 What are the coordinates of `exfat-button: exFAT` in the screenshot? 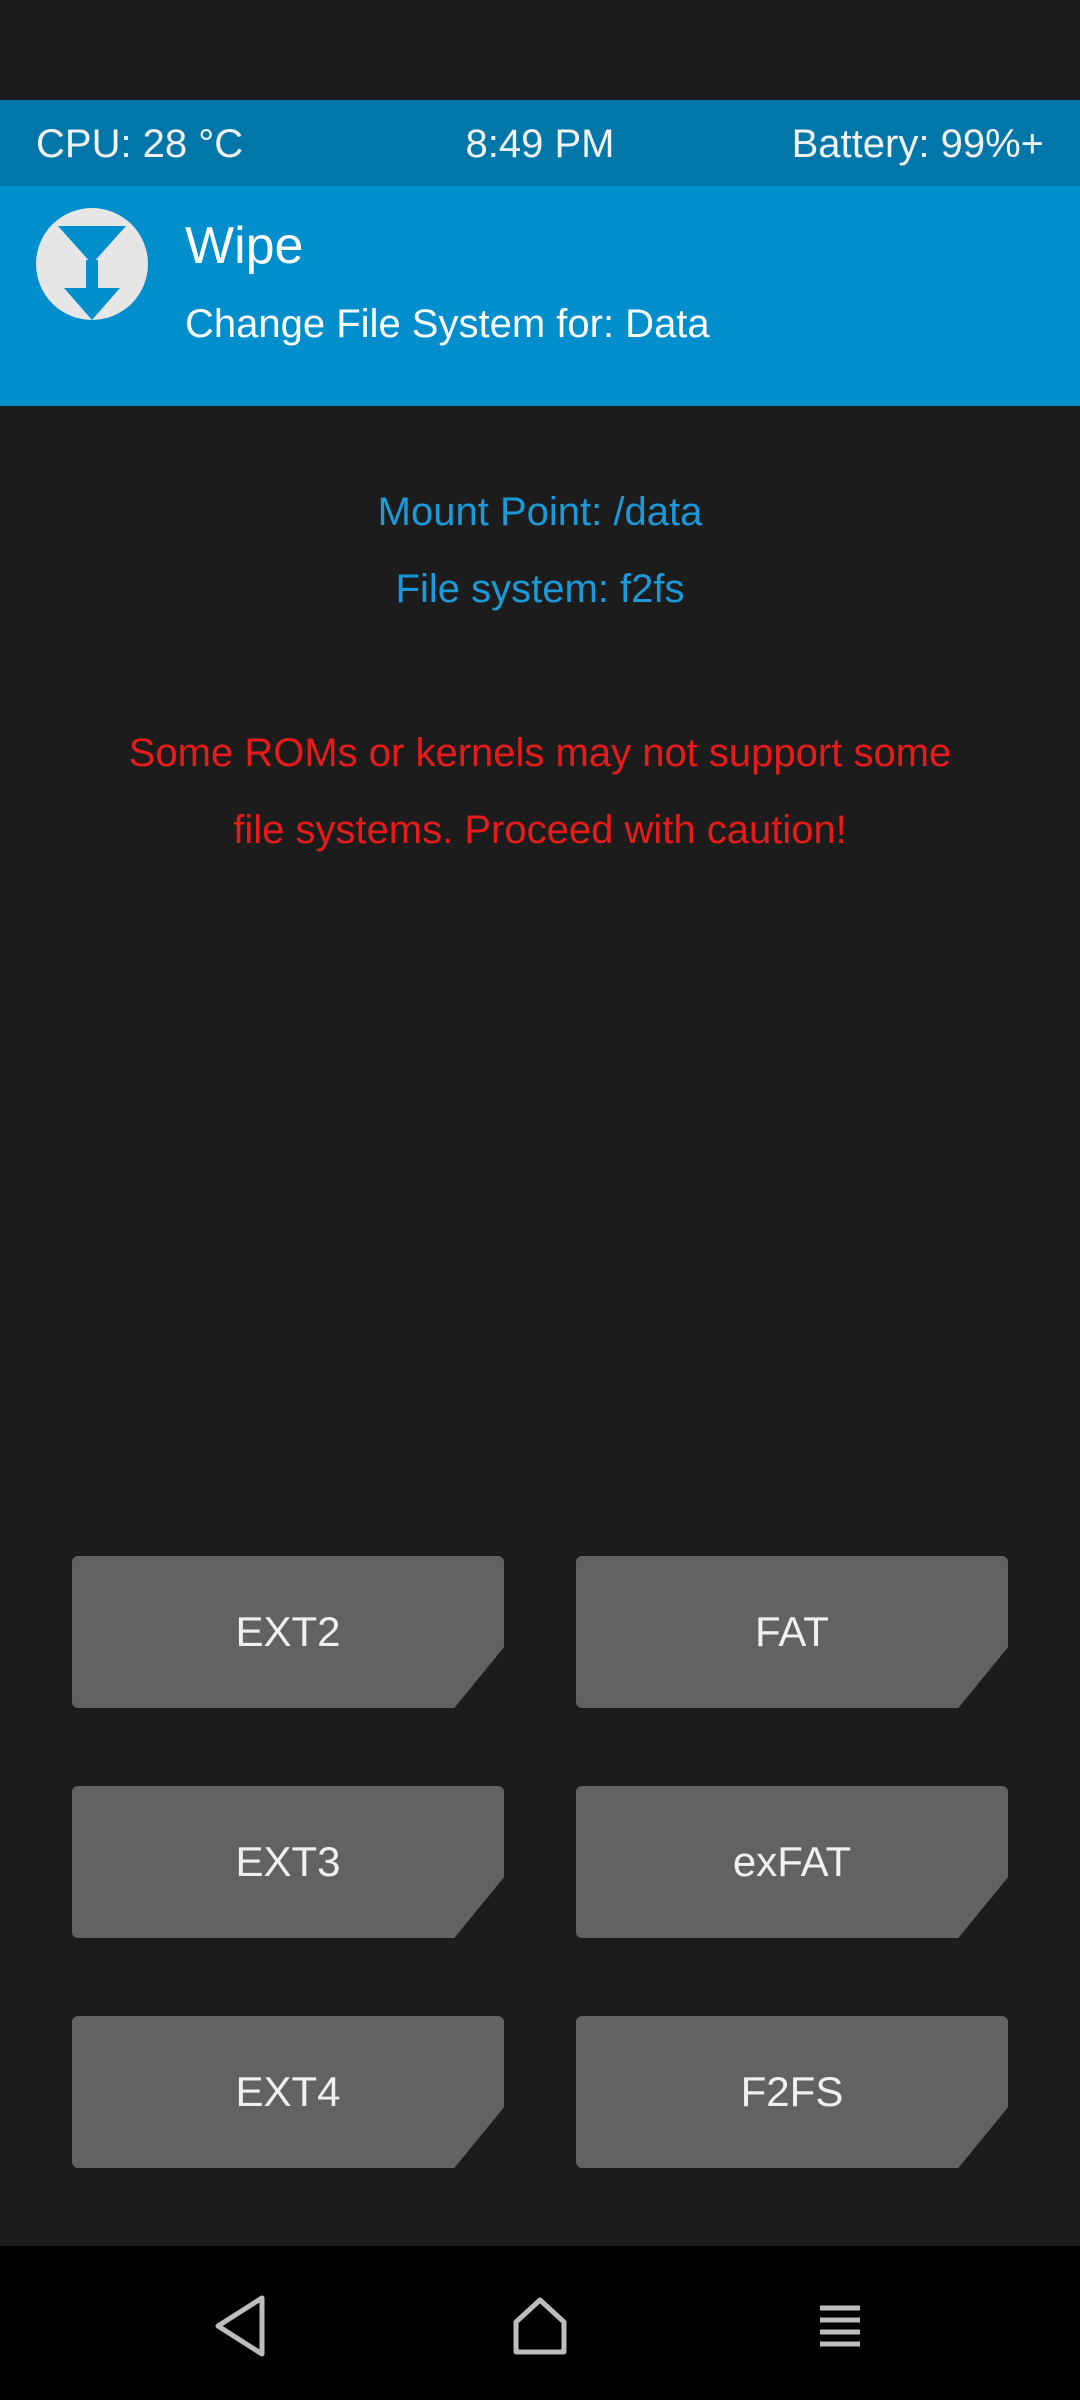 It's located at (792, 1862).